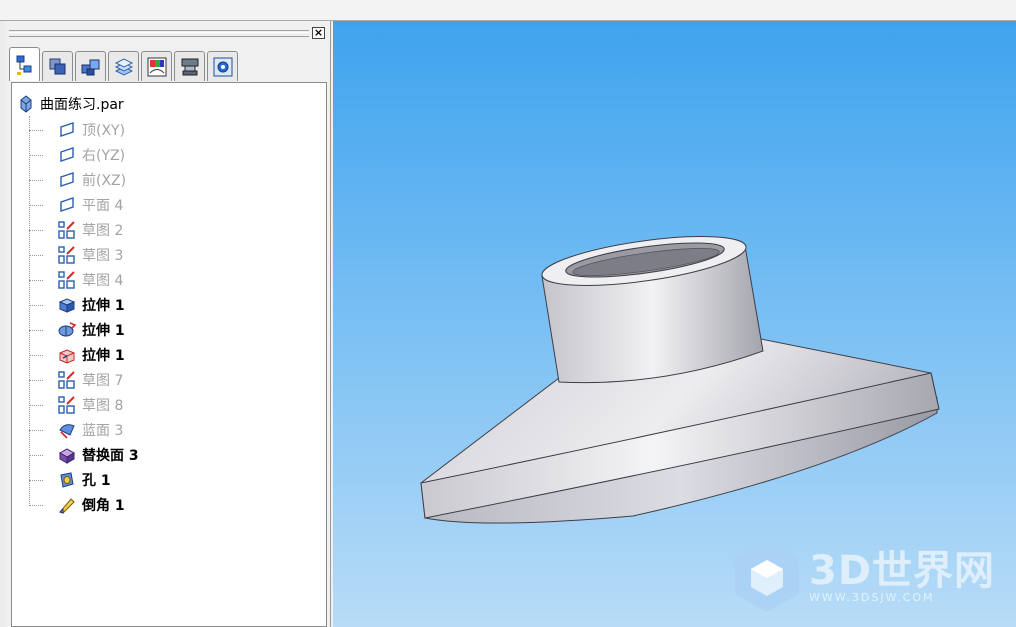  I want to click on revolve-icon, so click(67, 329).